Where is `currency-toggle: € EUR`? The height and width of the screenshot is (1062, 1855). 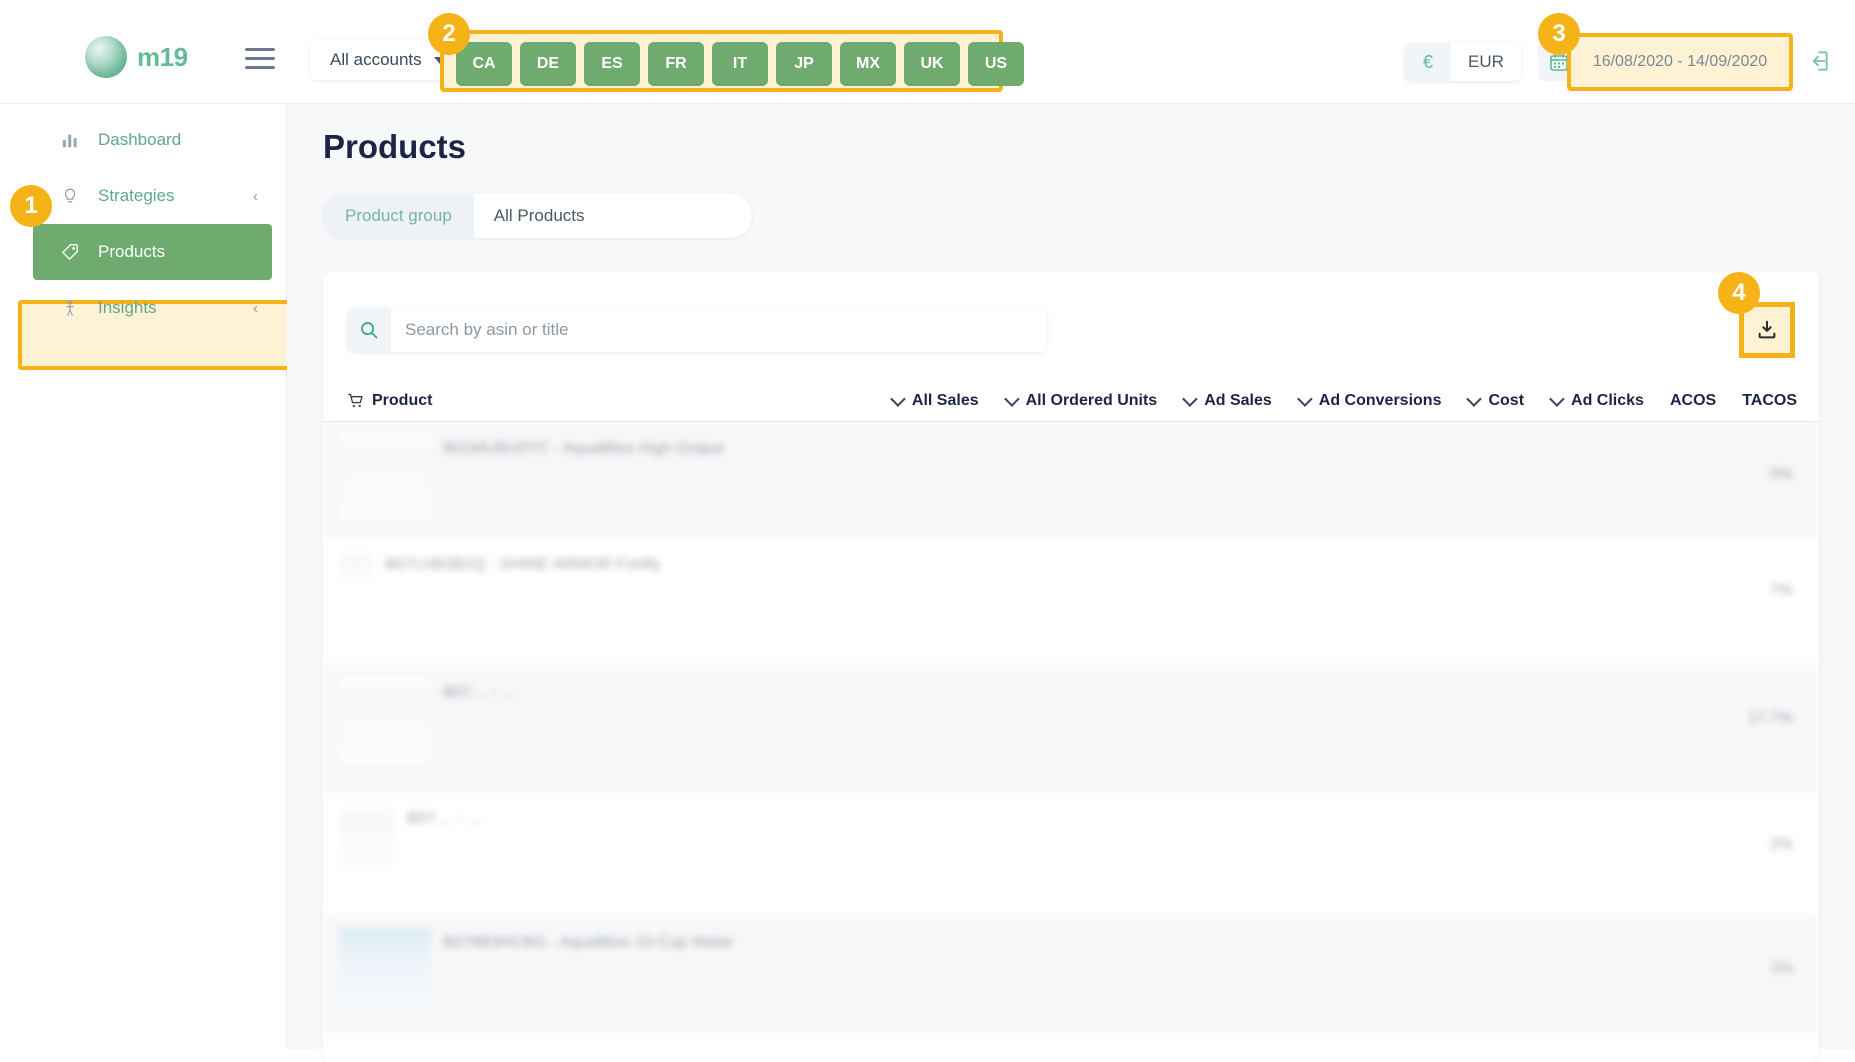 currency-toggle: € EUR is located at coordinates (1463, 62).